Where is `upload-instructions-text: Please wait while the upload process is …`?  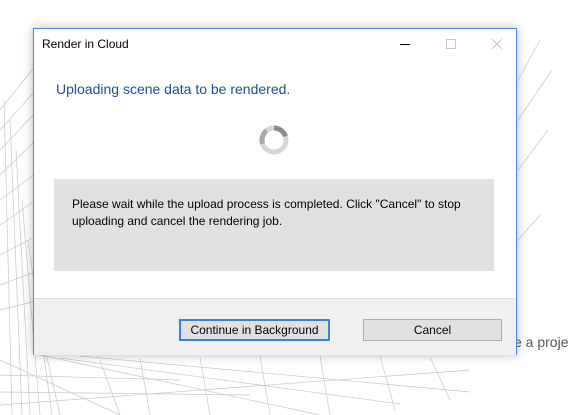 upload-instructions-text: Please wait while the upload process is … is located at coordinates (266, 212).